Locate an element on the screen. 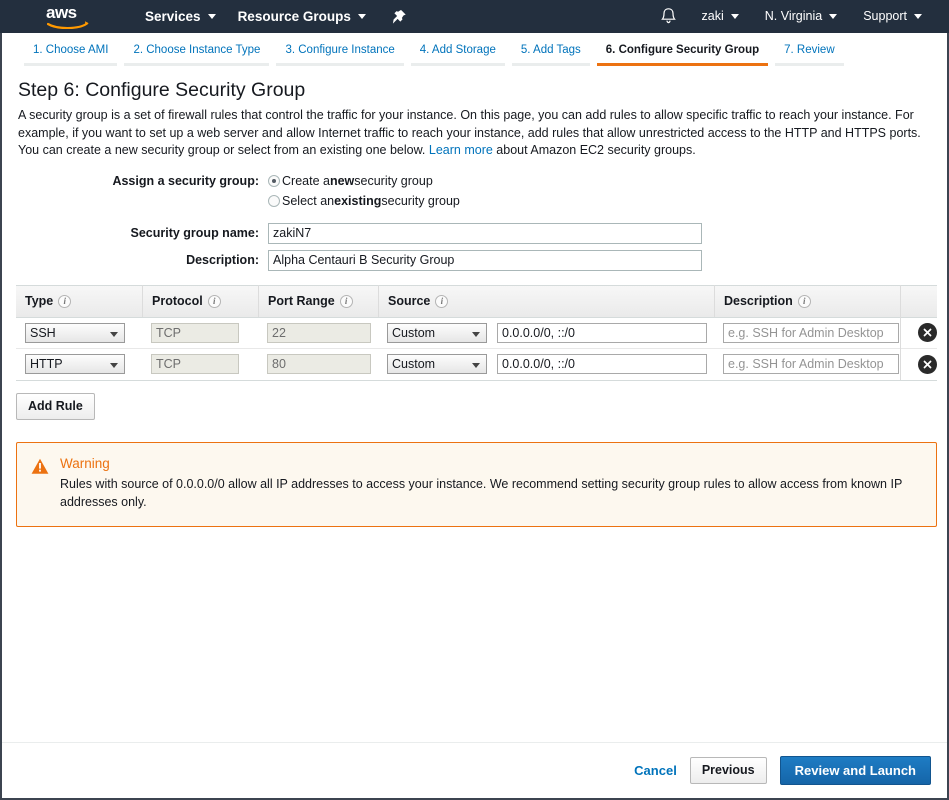  rule-type-cell: HTTP is located at coordinates (79, 364).